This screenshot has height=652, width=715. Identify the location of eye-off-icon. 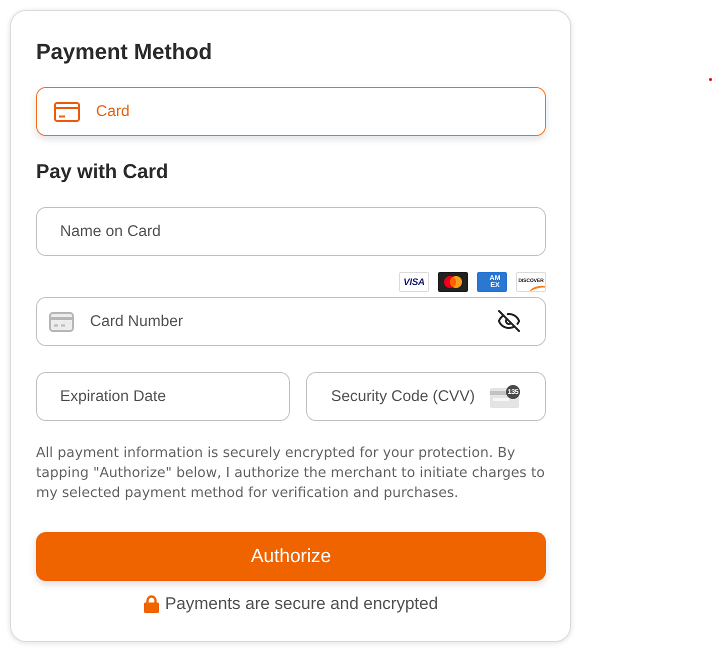
(509, 321).